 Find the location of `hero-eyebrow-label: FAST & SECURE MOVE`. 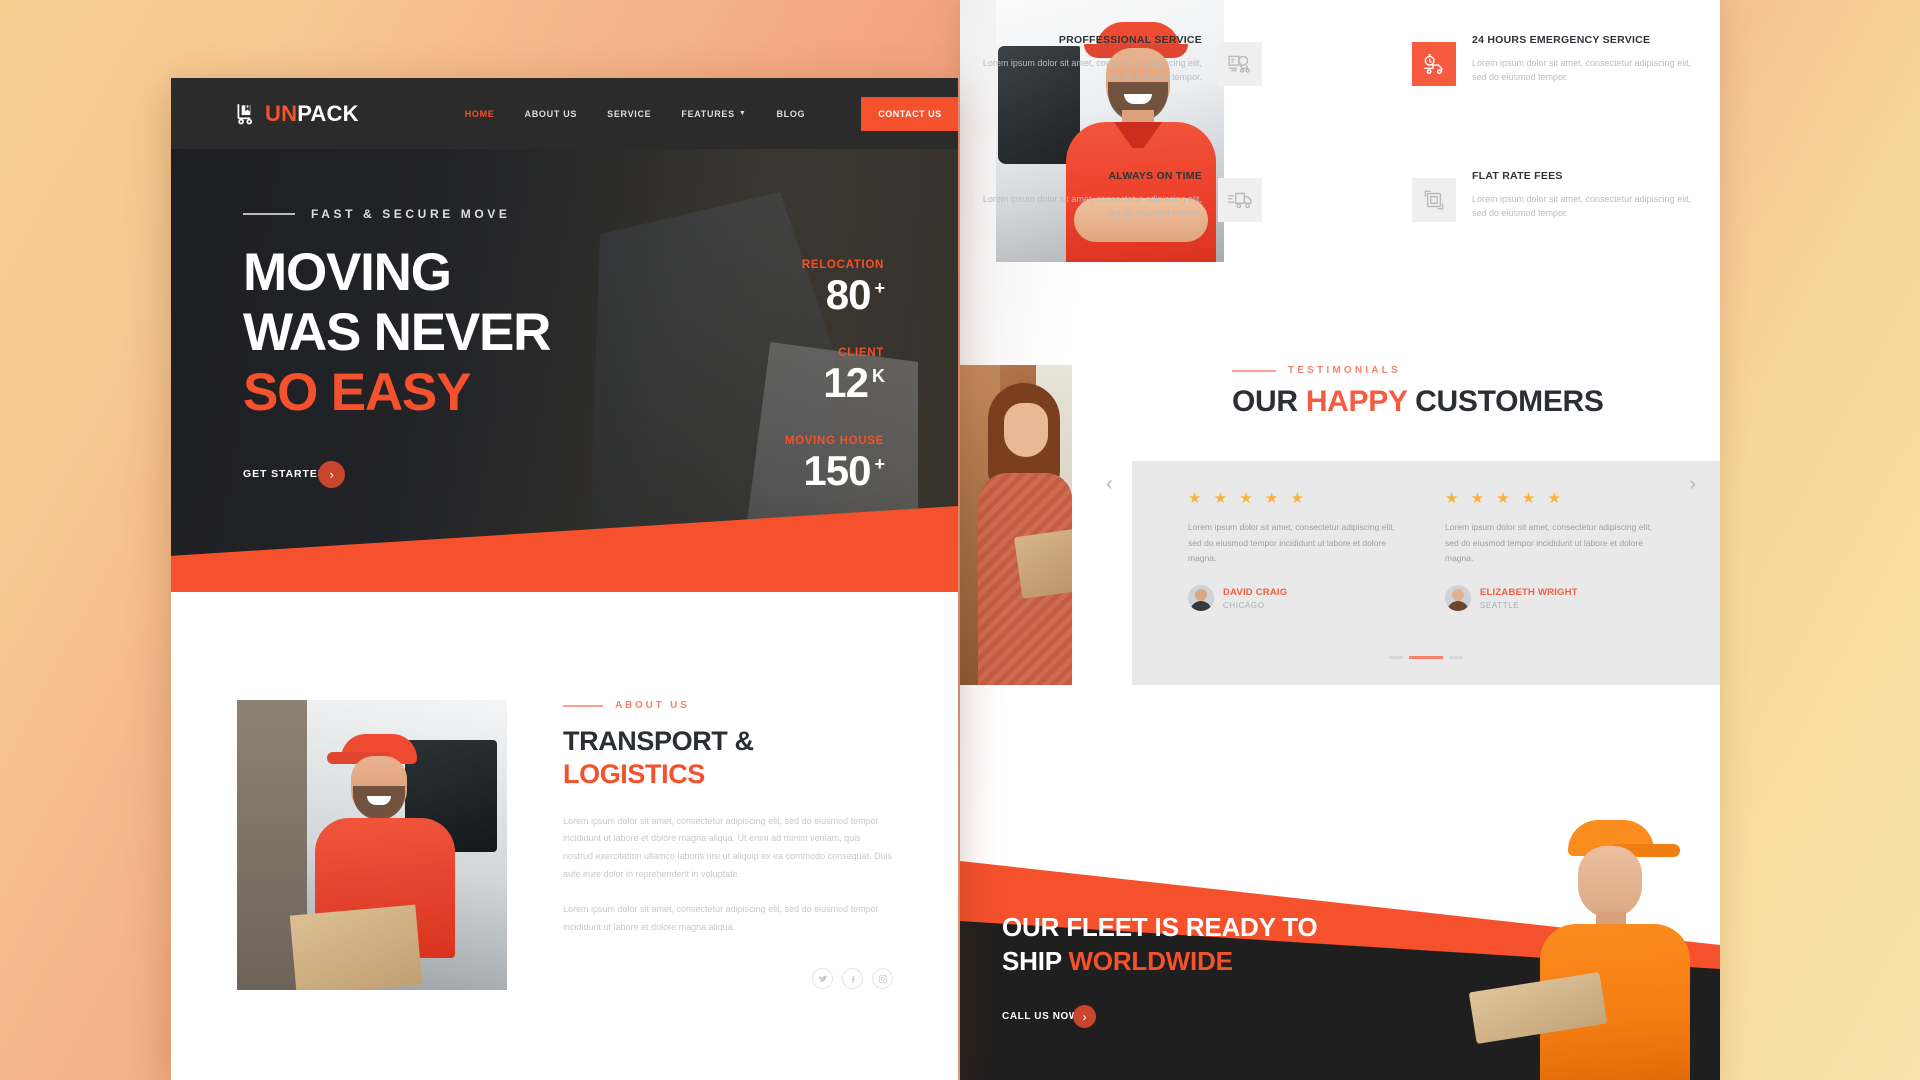

hero-eyebrow-label: FAST & SECURE MOVE is located at coordinates (411, 214).